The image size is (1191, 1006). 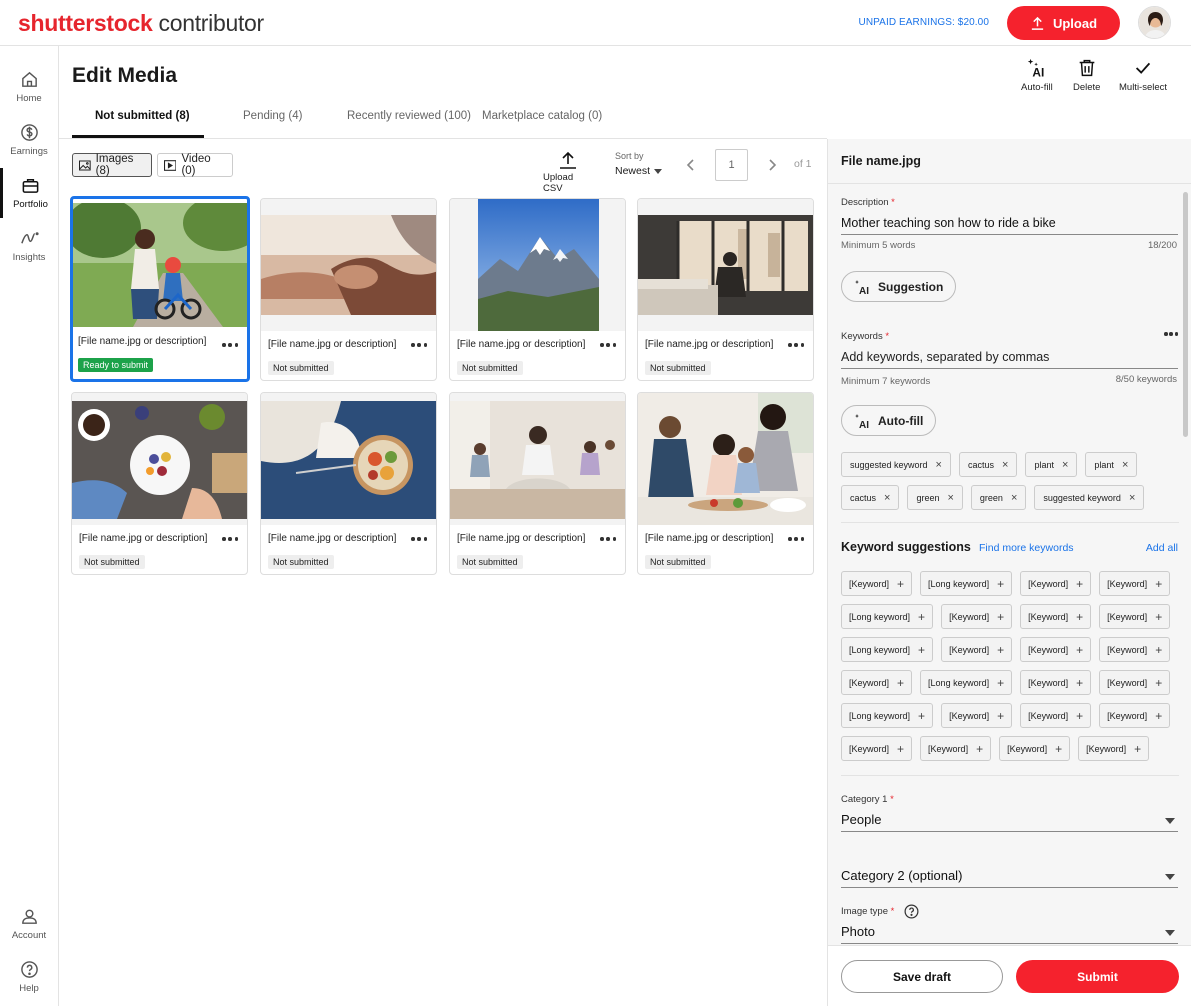 What do you see at coordinates (29, 924) in the screenshot?
I see `nav-item-account: Account` at bounding box center [29, 924].